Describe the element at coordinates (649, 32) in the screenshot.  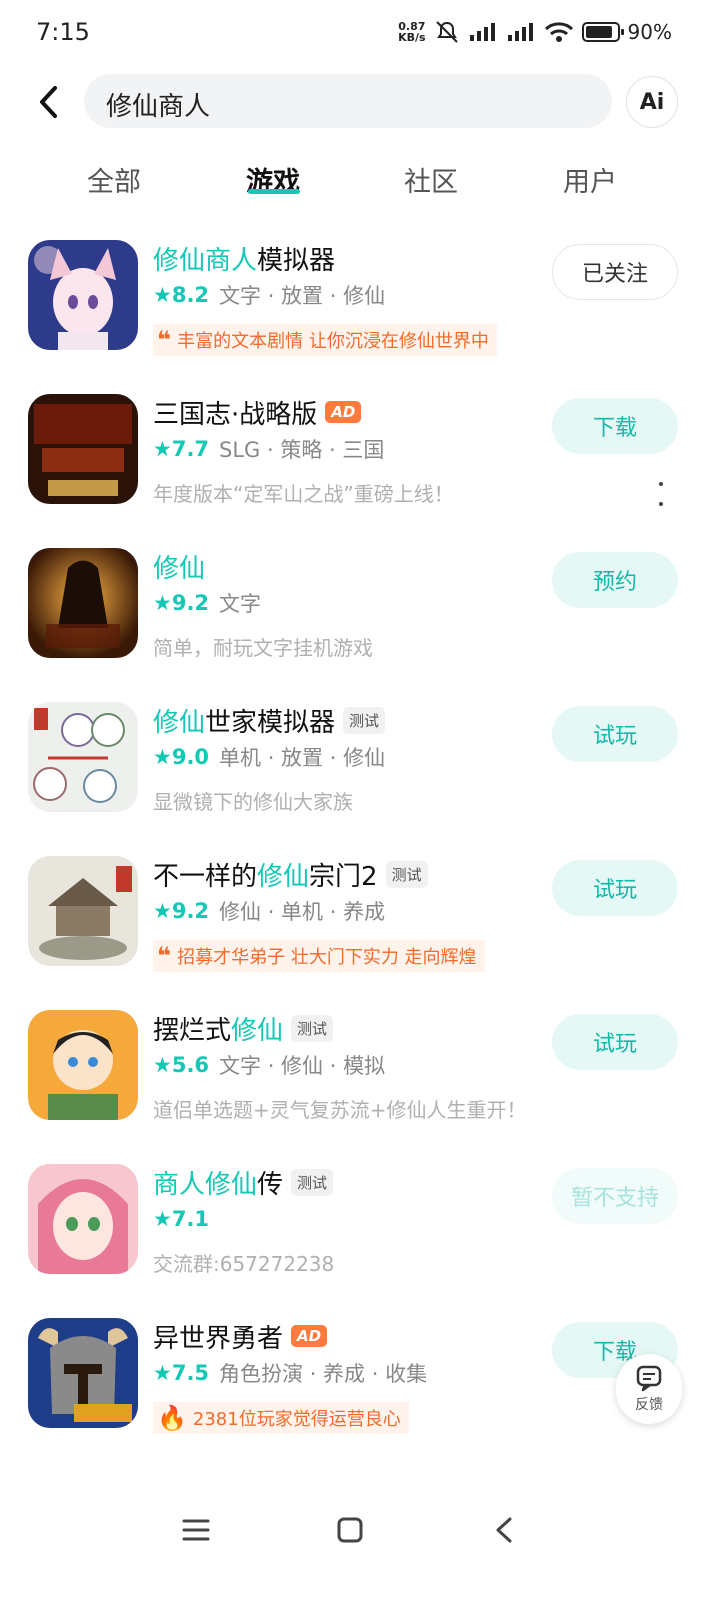
I see `battery-percent: 90%` at that location.